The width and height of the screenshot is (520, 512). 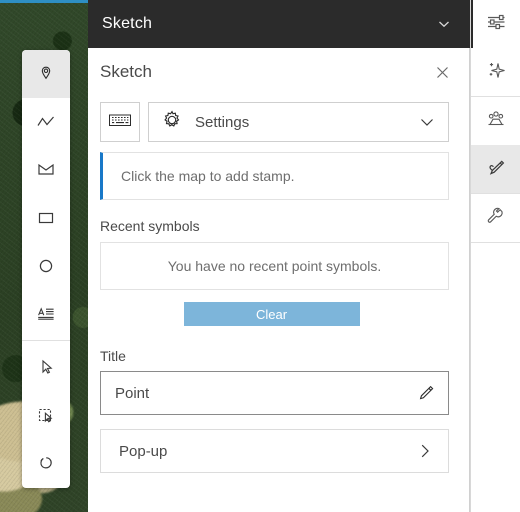 I want to click on map-pin-icon, so click(x=46, y=74).